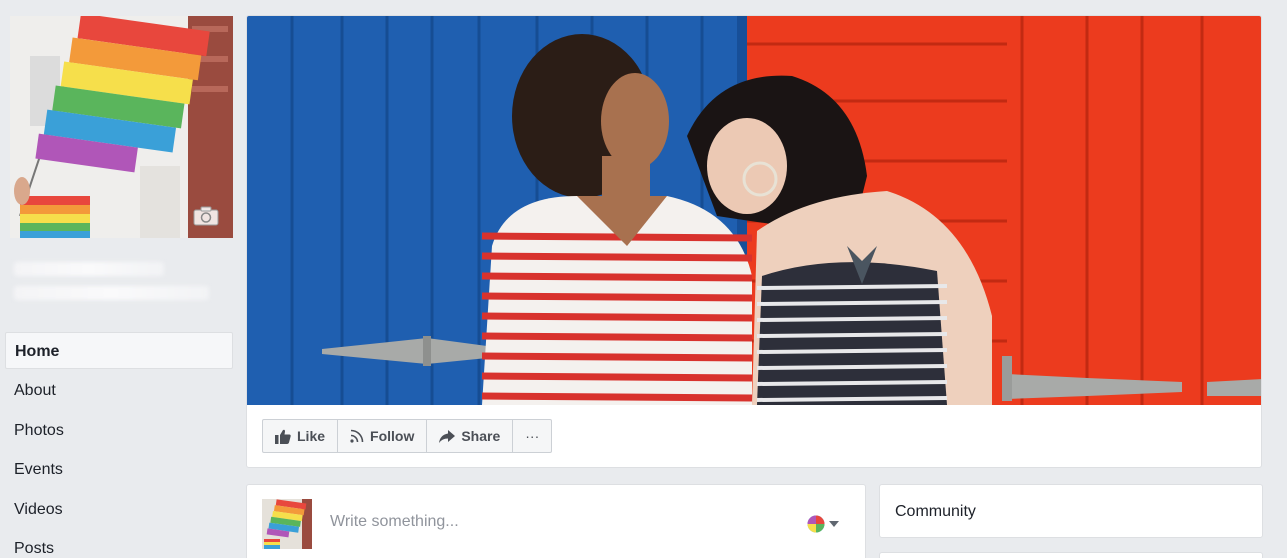 The image size is (1287, 558). I want to click on like-label: Like, so click(311, 436).